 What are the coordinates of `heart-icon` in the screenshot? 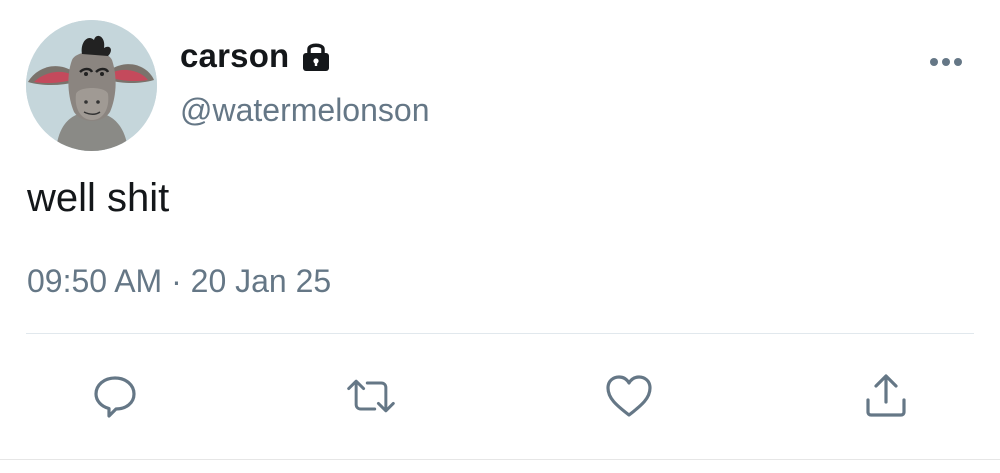 It's located at (629, 396).